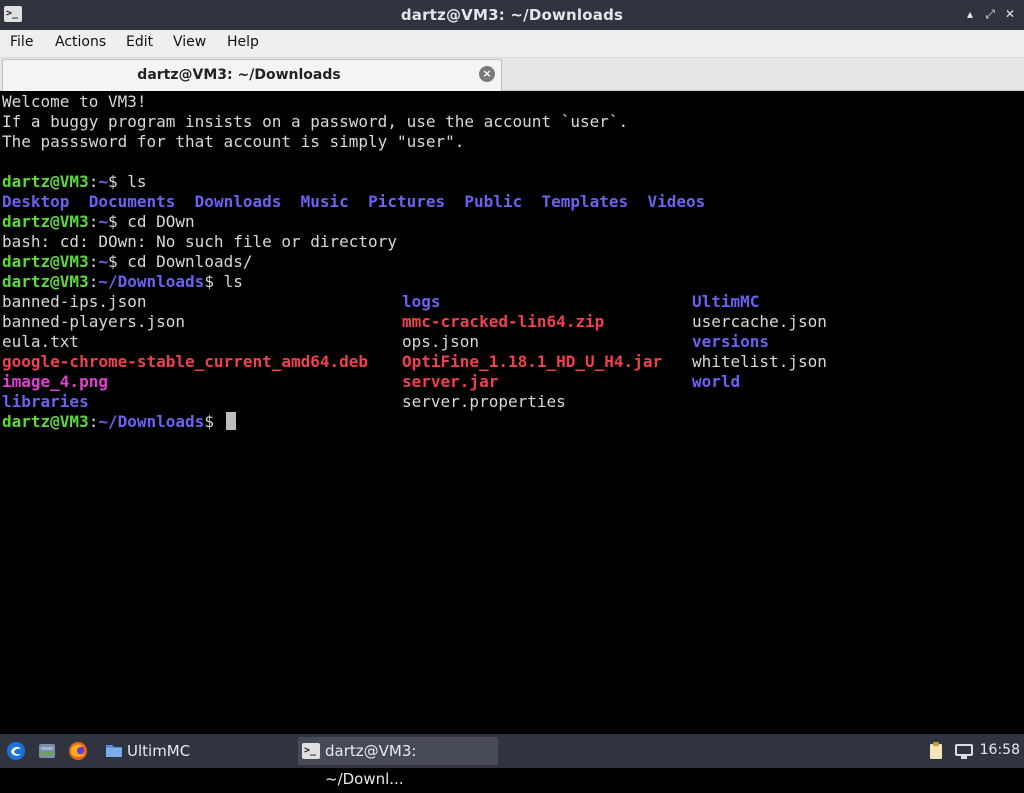  Describe the element at coordinates (78, 751) in the screenshot. I see `firefox-icon` at that location.